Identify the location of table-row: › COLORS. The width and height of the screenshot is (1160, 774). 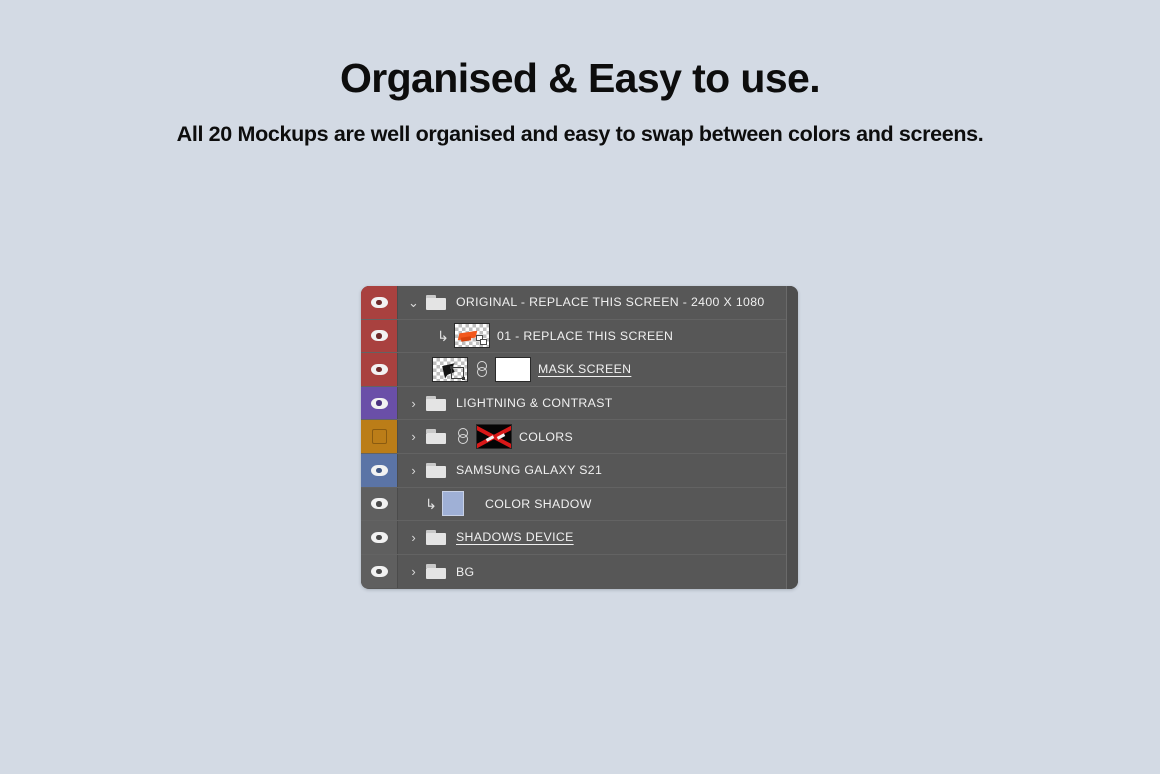
(573, 437).